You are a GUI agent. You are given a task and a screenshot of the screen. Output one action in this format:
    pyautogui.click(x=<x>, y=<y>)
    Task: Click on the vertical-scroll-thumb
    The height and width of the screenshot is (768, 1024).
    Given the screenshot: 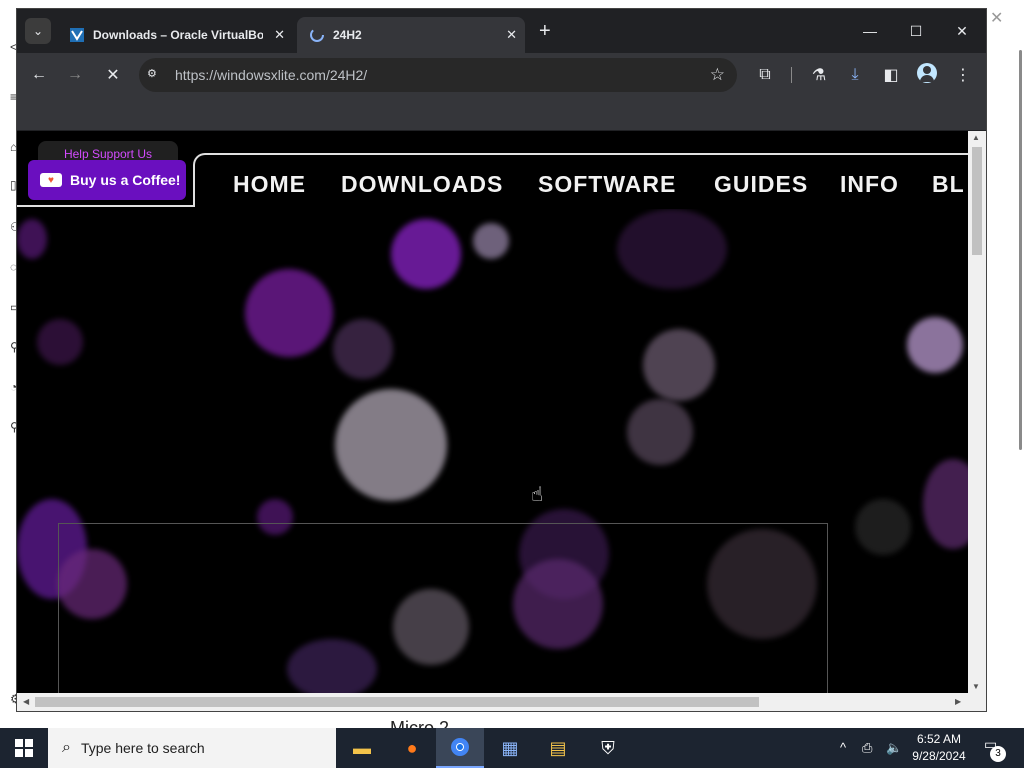 What is the action you would take?
    pyautogui.click(x=977, y=201)
    